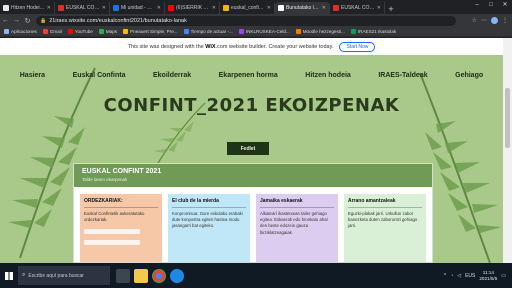 The image size is (512, 288). Describe the element at coordinates (328, 75) in the screenshot. I see `menu-item: Hitzen hodeia` at that location.